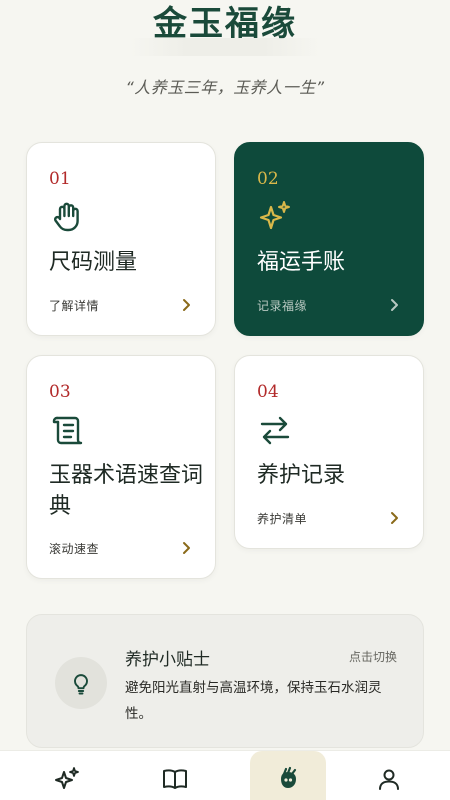  What do you see at coordinates (225, 47) in the screenshot?
I see `title-shadow-decoration` at bounding box center [225, 47].